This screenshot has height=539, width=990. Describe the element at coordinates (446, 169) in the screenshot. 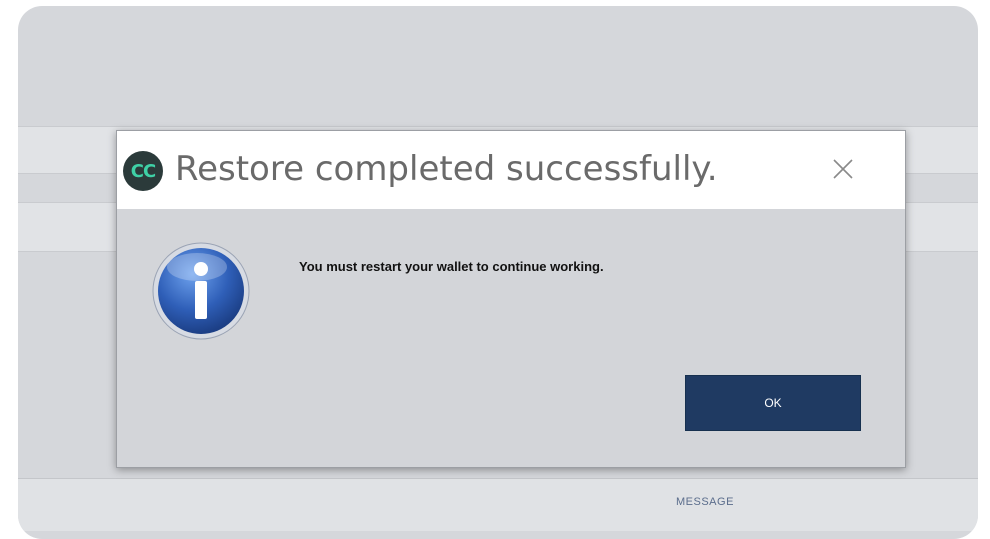

I see `dialog-title: Restore completed successfully.` at that location.